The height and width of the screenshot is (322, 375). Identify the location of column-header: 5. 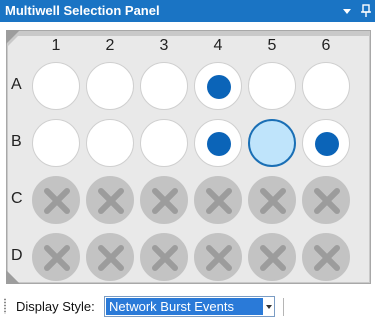
(272, 46).